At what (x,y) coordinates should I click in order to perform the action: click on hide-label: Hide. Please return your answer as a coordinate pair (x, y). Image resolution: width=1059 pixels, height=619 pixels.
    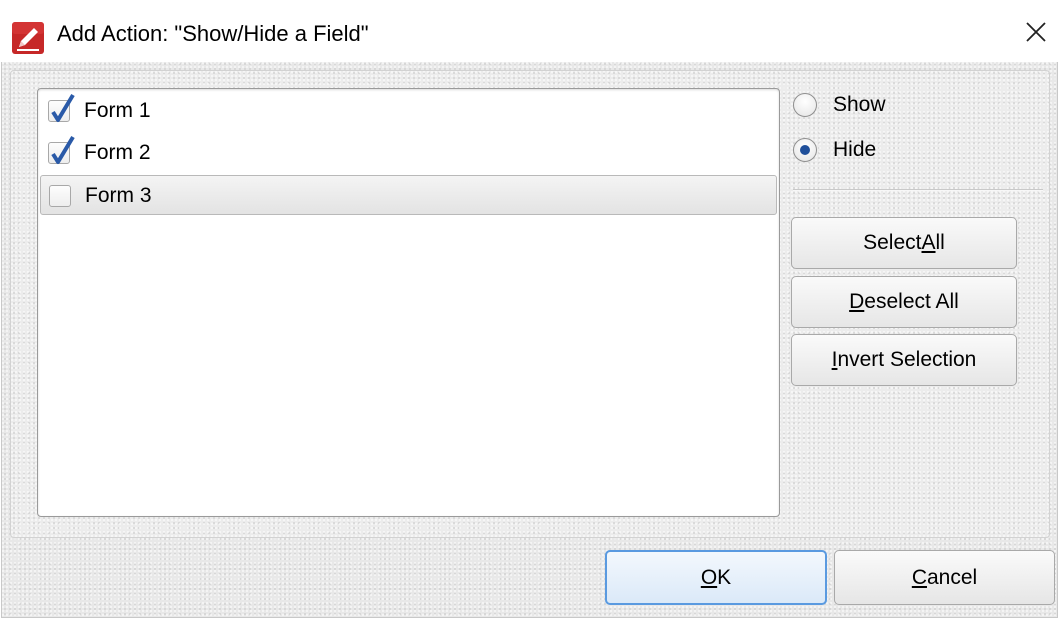
    Looking at the image, I should click on (855, 149).